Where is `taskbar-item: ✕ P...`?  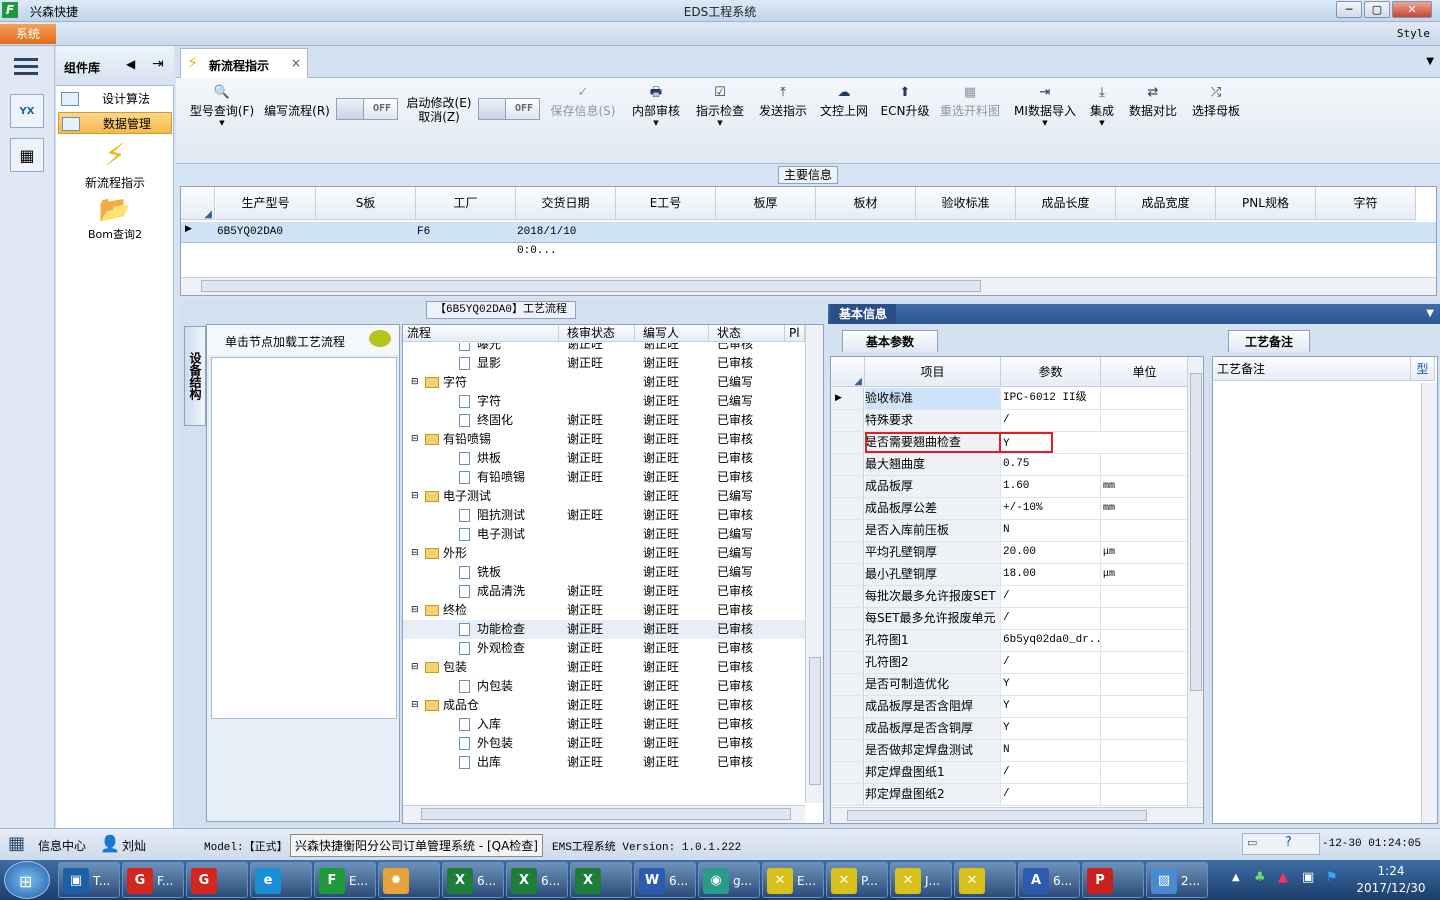
taskbar-item: ✕ P... is located at coordinates (857, 880).